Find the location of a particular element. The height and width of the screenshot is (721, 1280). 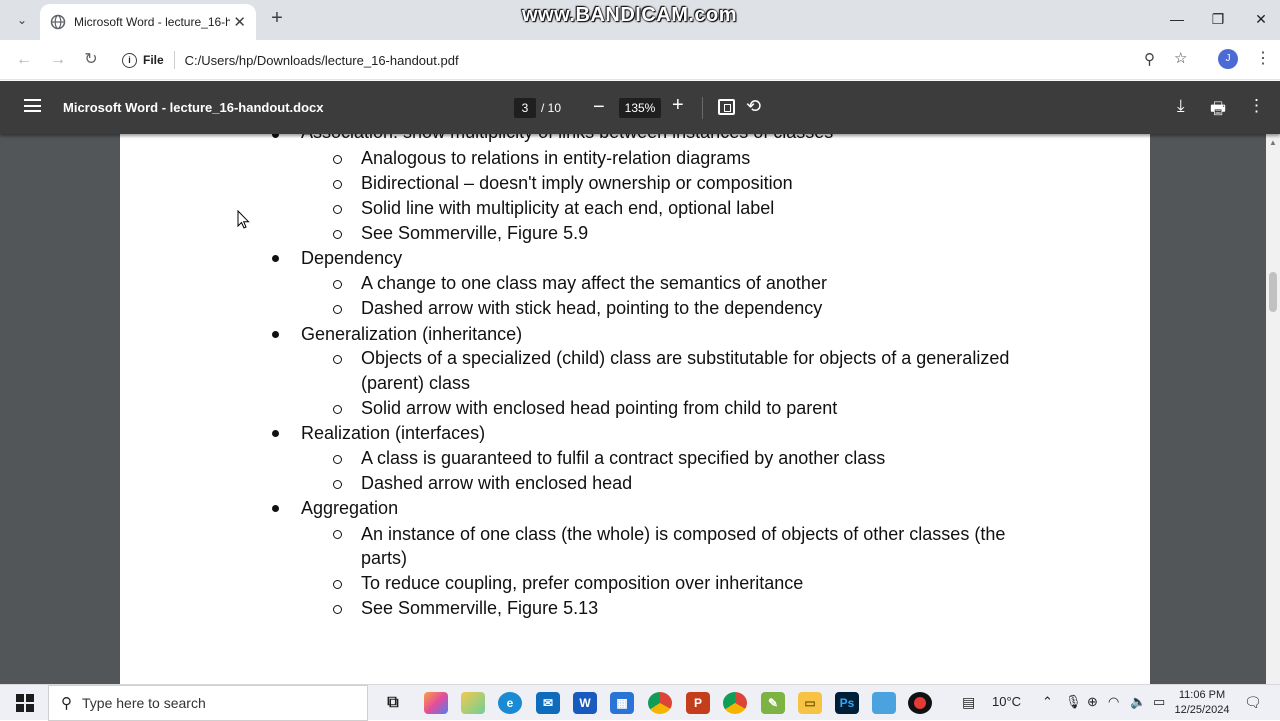

doc-line: See Sommerville, Figure 5.13 is located at coordinates (480, 608).